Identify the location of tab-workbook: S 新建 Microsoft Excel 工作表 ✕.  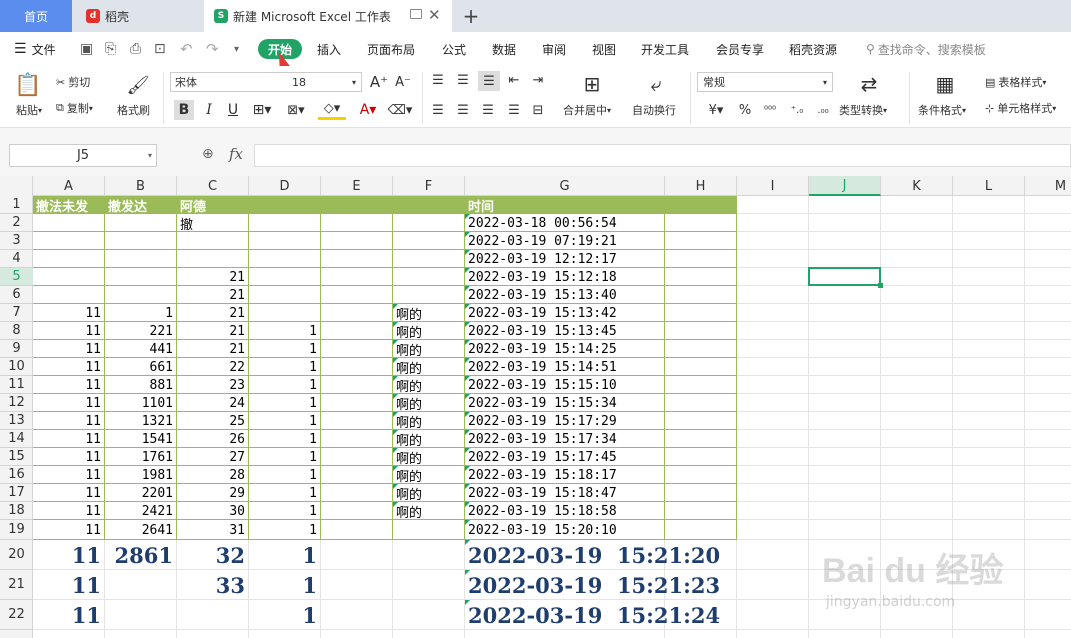
(328, 16).